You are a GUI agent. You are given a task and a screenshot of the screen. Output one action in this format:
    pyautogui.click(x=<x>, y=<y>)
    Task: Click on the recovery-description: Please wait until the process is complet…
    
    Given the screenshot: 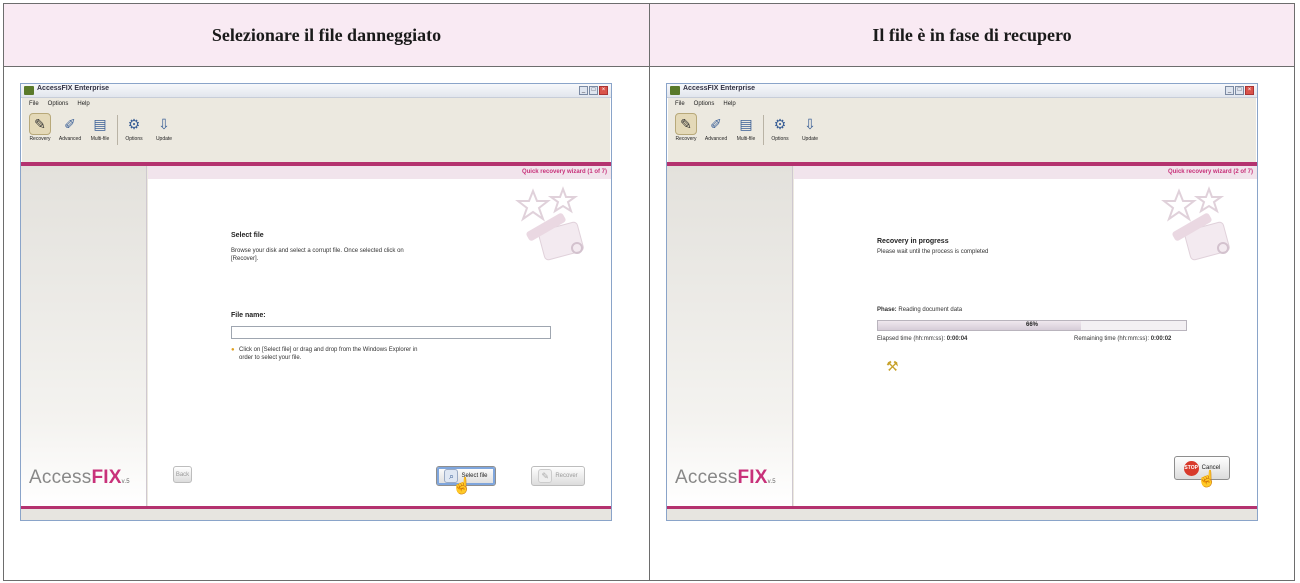 What is the action you would take?
    pyautogui.click(x=933, y=252)
    